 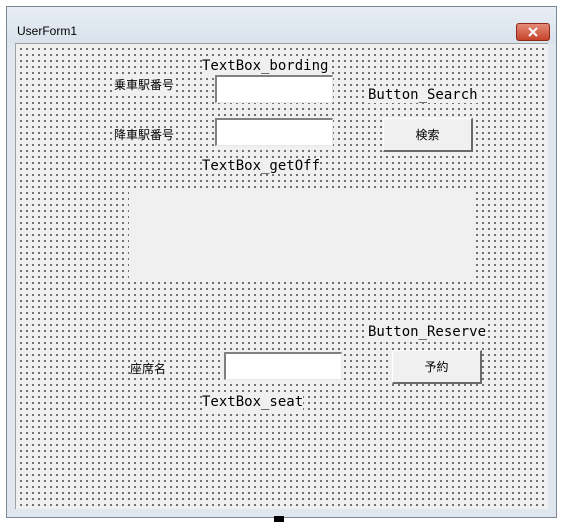 What do you see at coordinates (279, 519) in the screenshot?
I see `resize-handle` at bounding box center [279, 519].